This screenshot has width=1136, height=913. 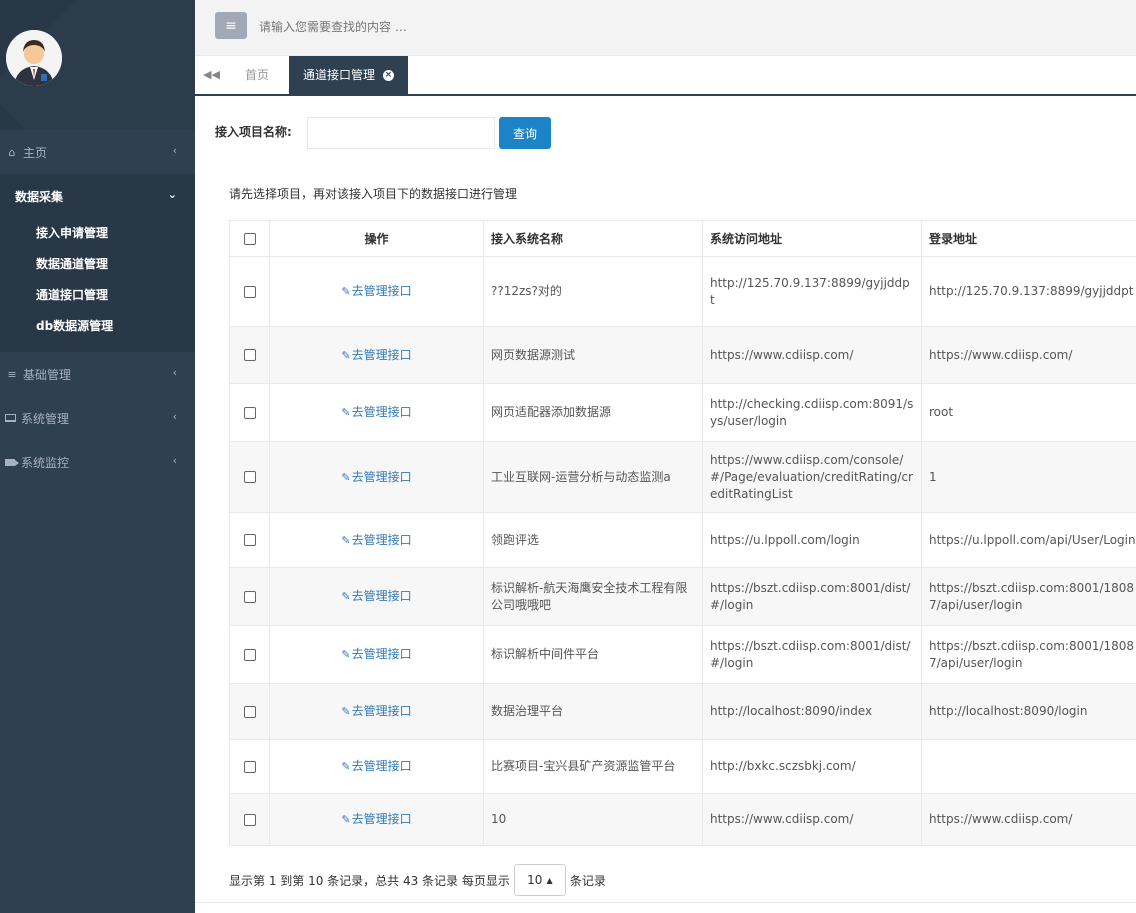 I want to click on top-navbar: ≡, so click(x=665, y=28).